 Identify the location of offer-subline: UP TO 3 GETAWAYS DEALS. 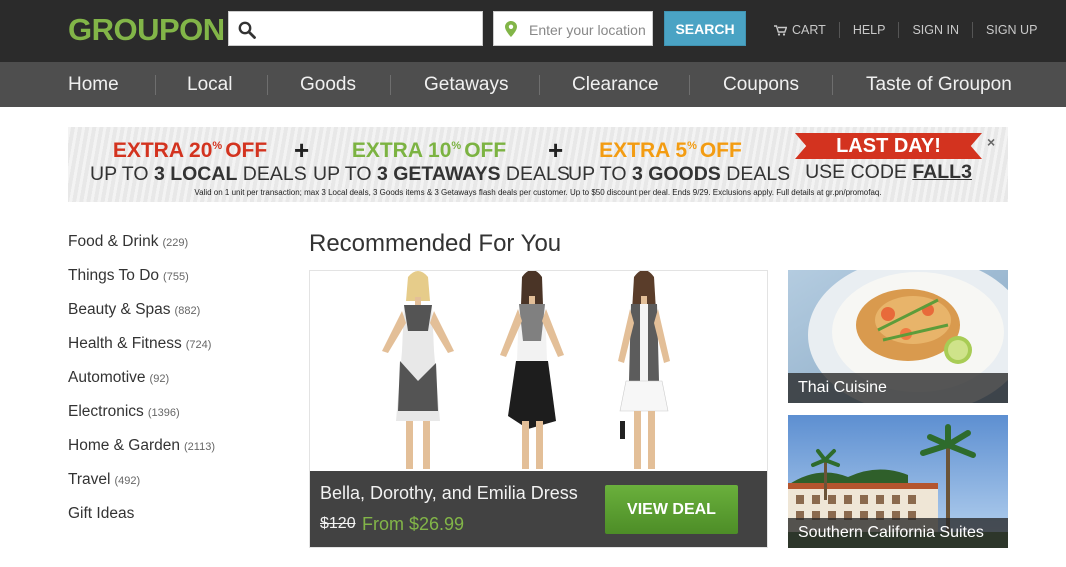
(441, 174).